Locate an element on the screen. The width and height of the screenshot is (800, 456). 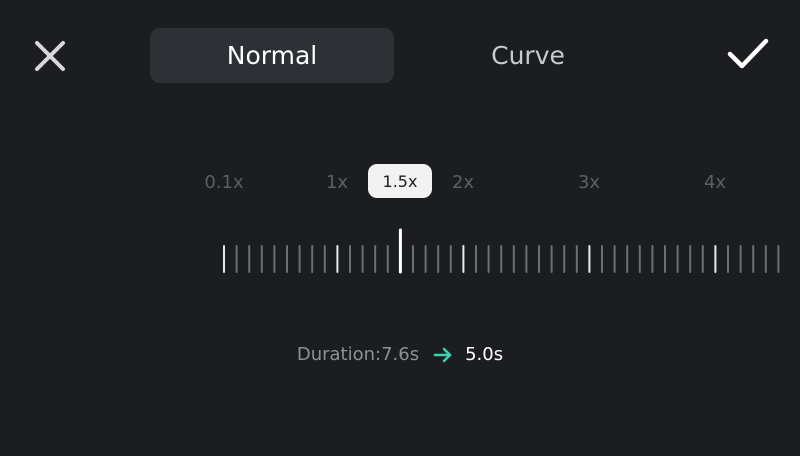
speed-mark-3x: 3x is located at coordinates (589, 182).